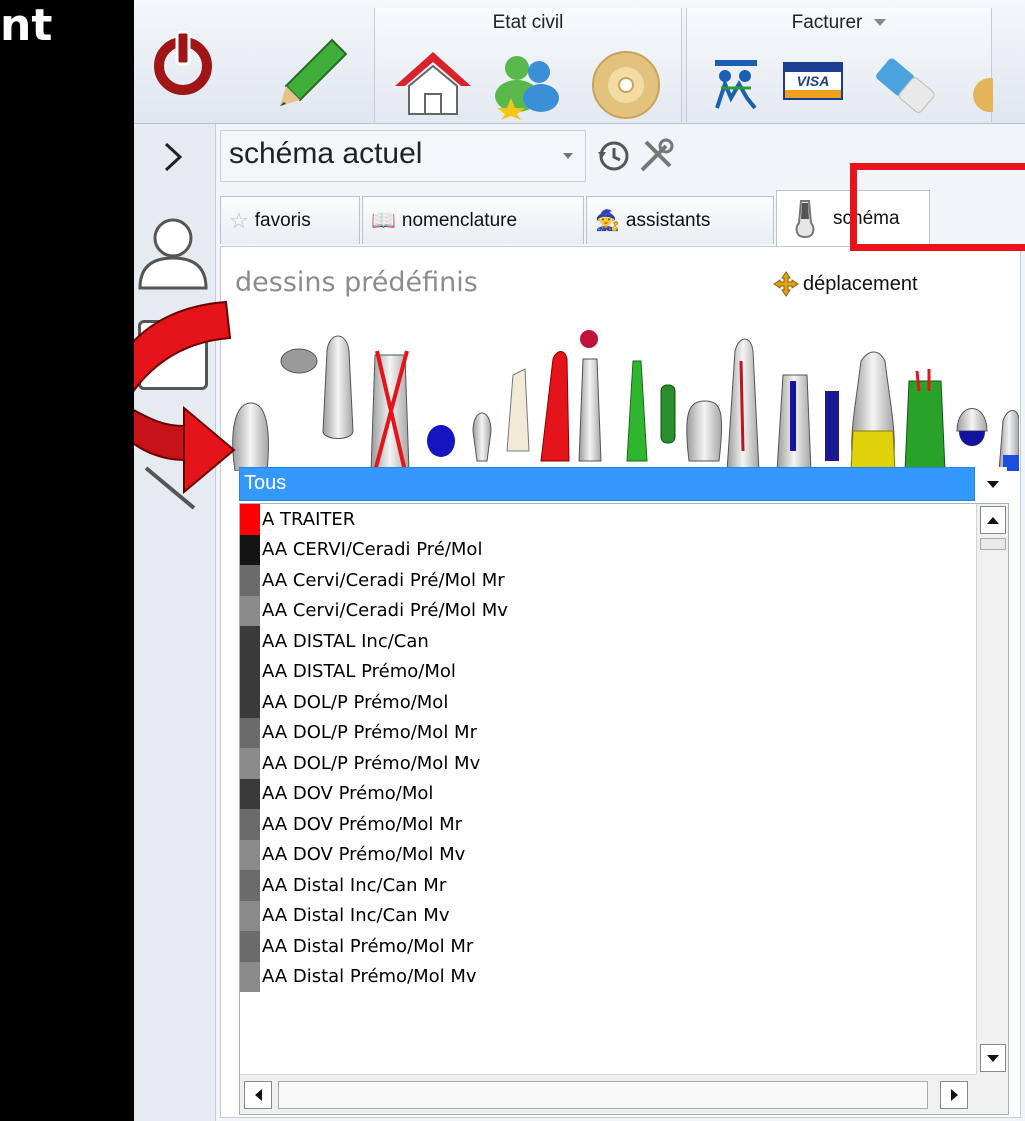 The width and height of the screenshot is (1025, 1121). I want to click on list-item: AA DOL/P Prémo/Mol Mv, so click(608, 763).